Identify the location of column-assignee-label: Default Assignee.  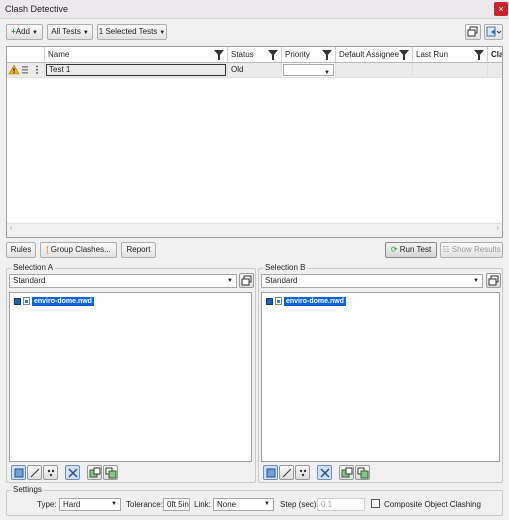
(369, 54).